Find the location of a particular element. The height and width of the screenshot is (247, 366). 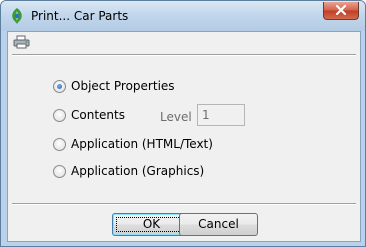

close-button is located at coordinates (341, 11).